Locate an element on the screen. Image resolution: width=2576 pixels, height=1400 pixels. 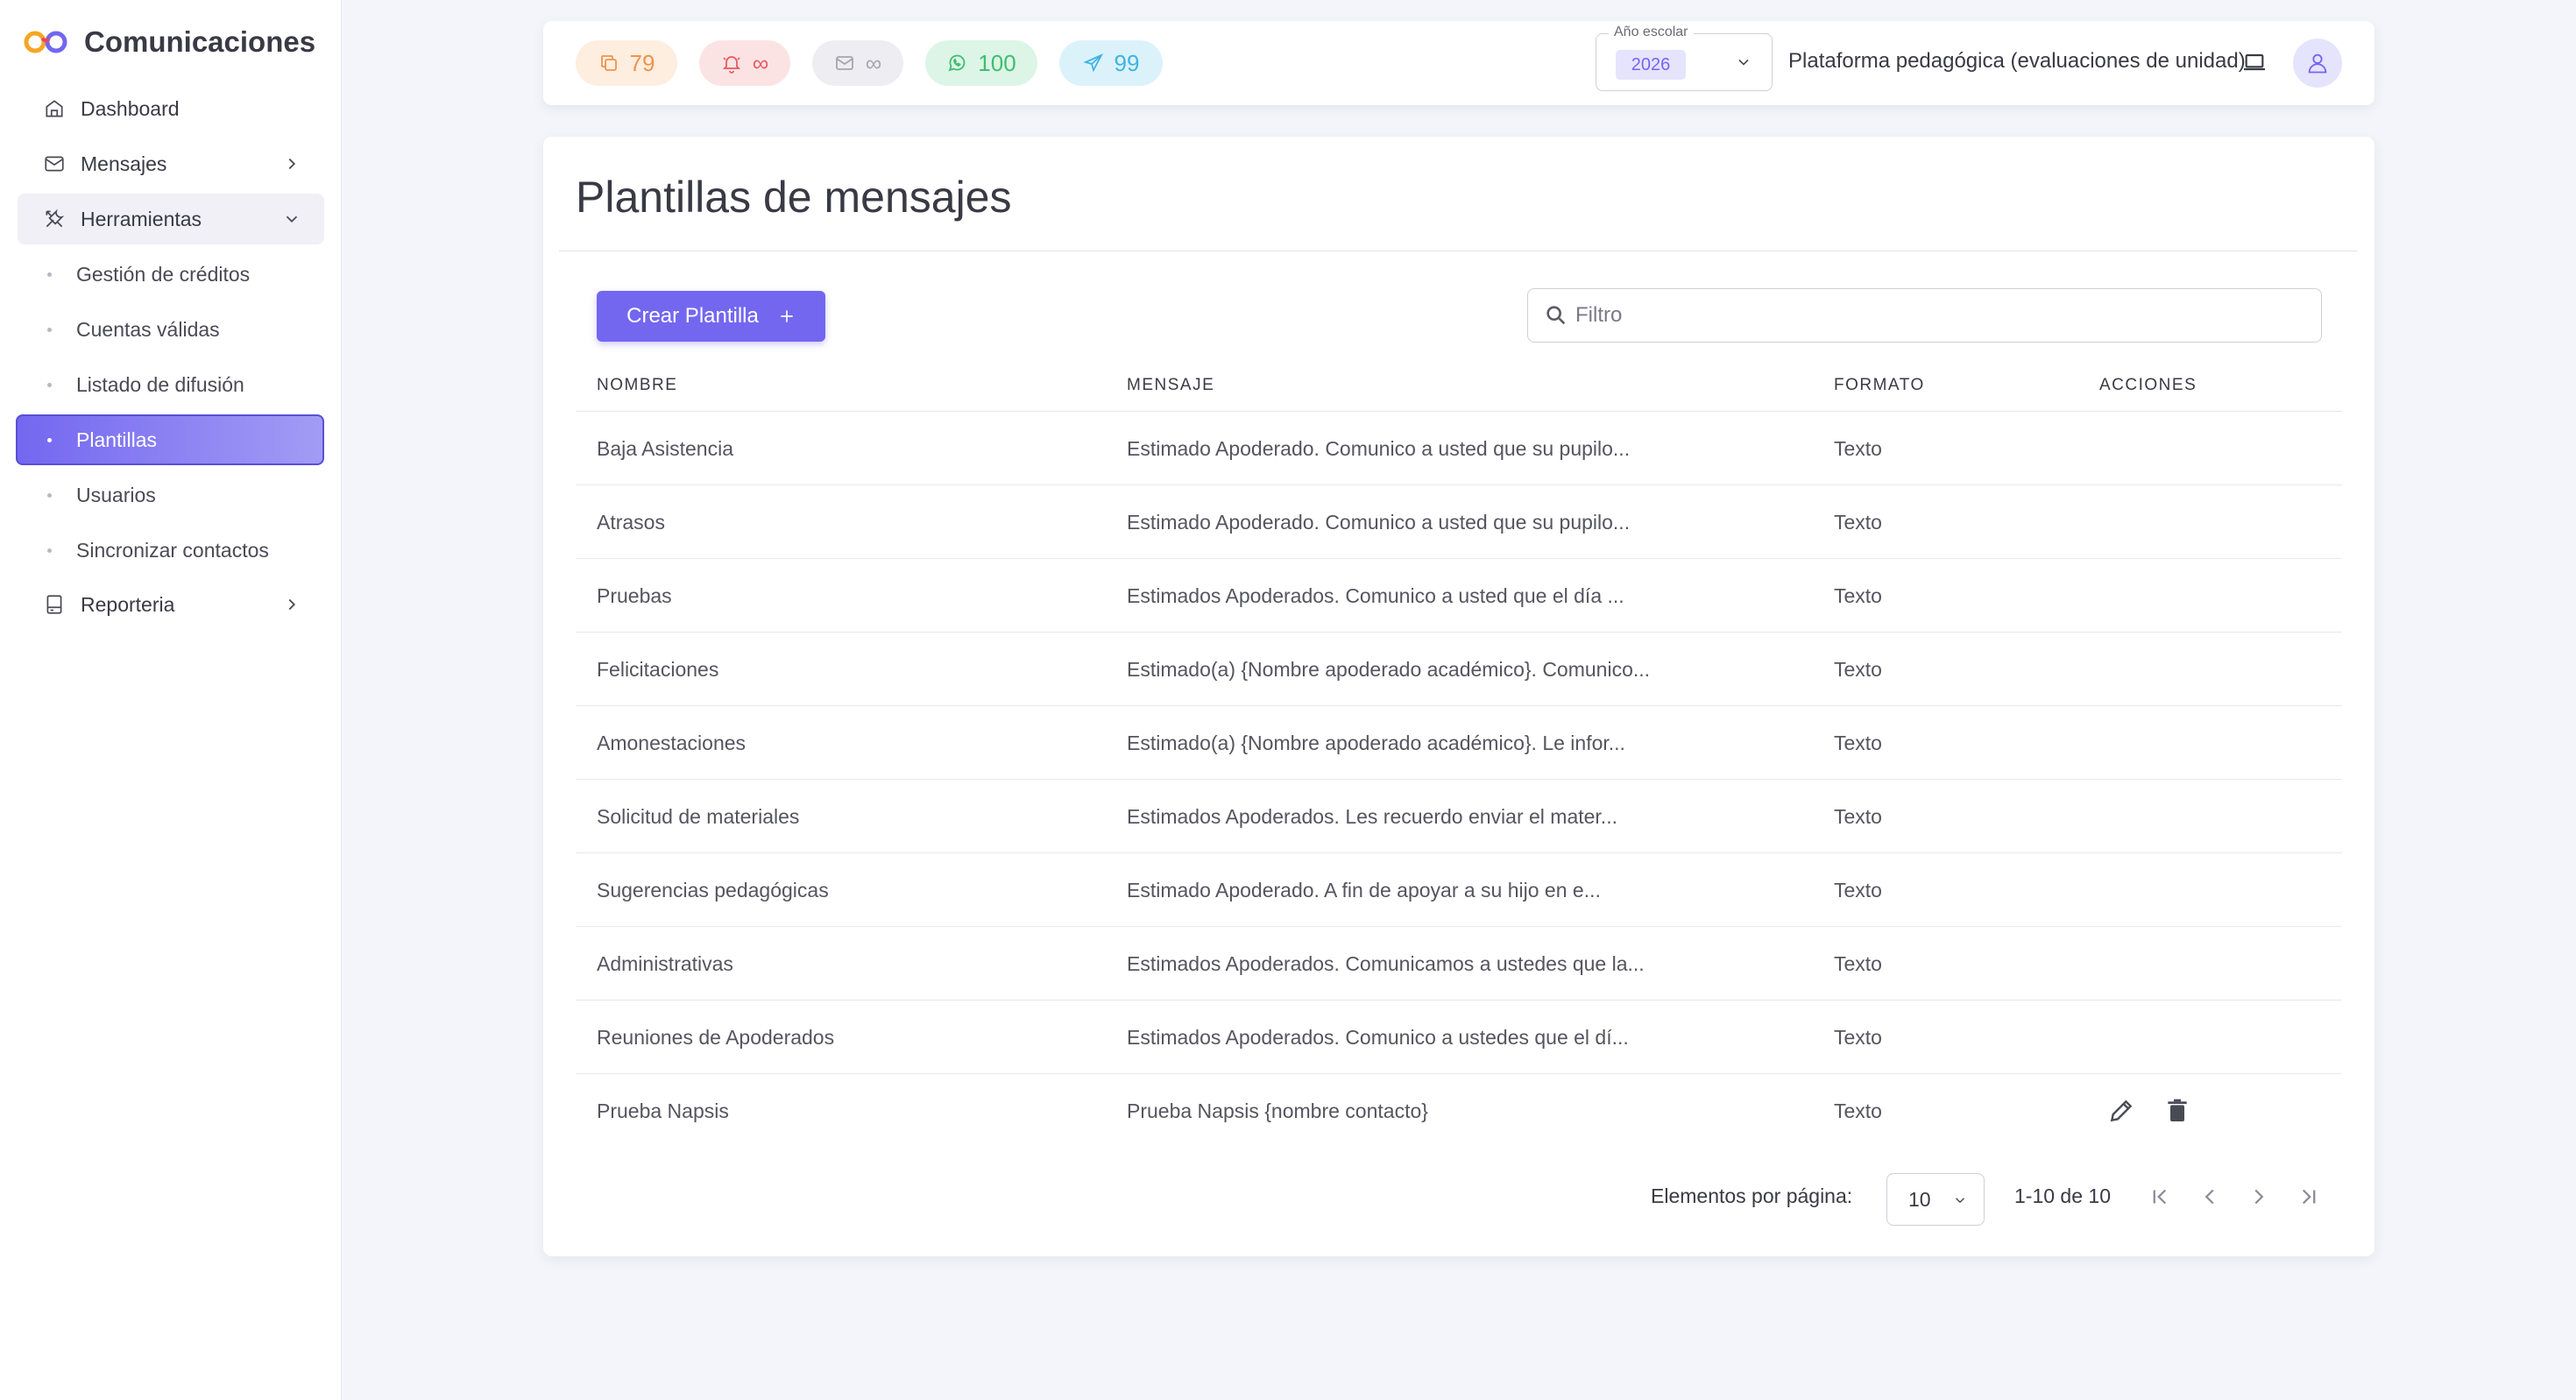
home-icon is located at coordinates (54, 108).